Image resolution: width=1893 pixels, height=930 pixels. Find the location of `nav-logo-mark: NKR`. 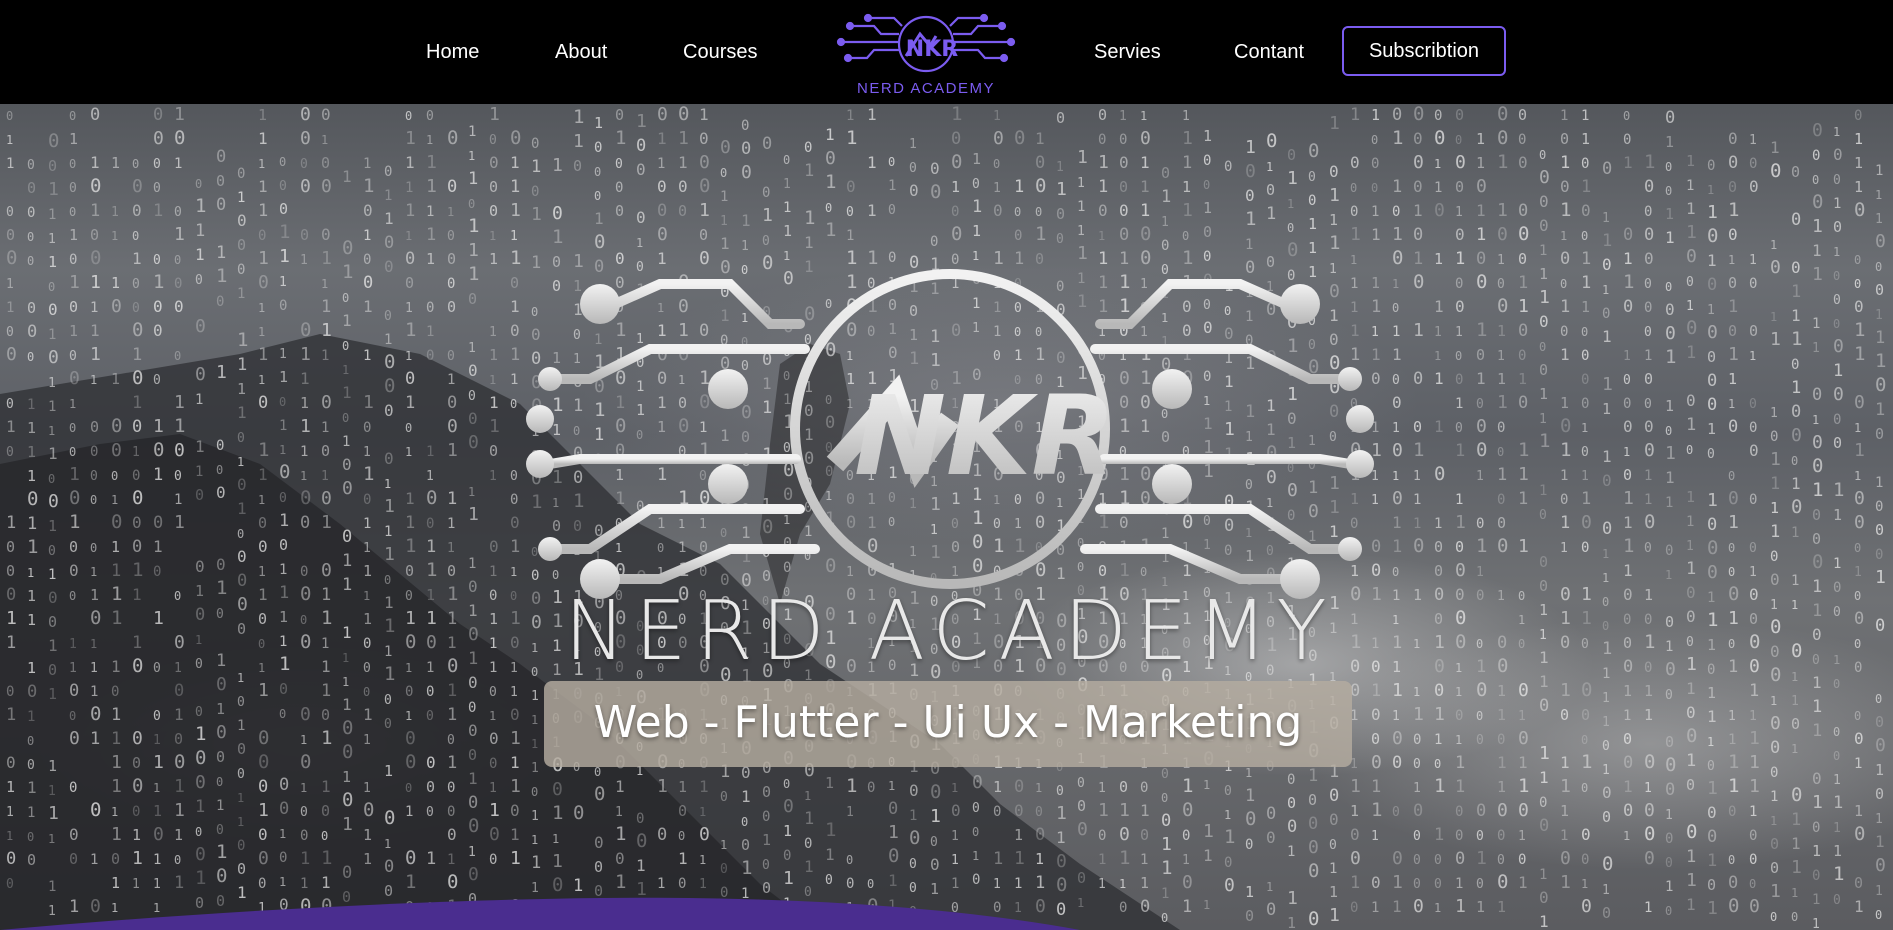

nav-logo-mark: NKR is located at coordinates (932, 49).